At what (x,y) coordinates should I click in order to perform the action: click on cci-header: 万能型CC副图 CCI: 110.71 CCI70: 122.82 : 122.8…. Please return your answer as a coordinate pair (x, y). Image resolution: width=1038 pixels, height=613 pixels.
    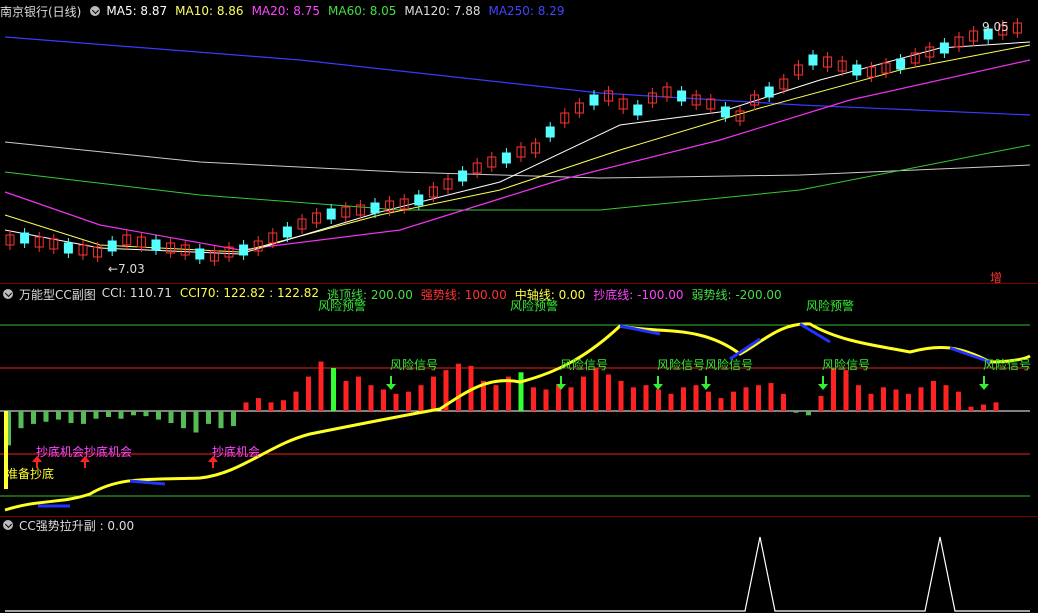
    Looking at the image, I should click on (391, 294).